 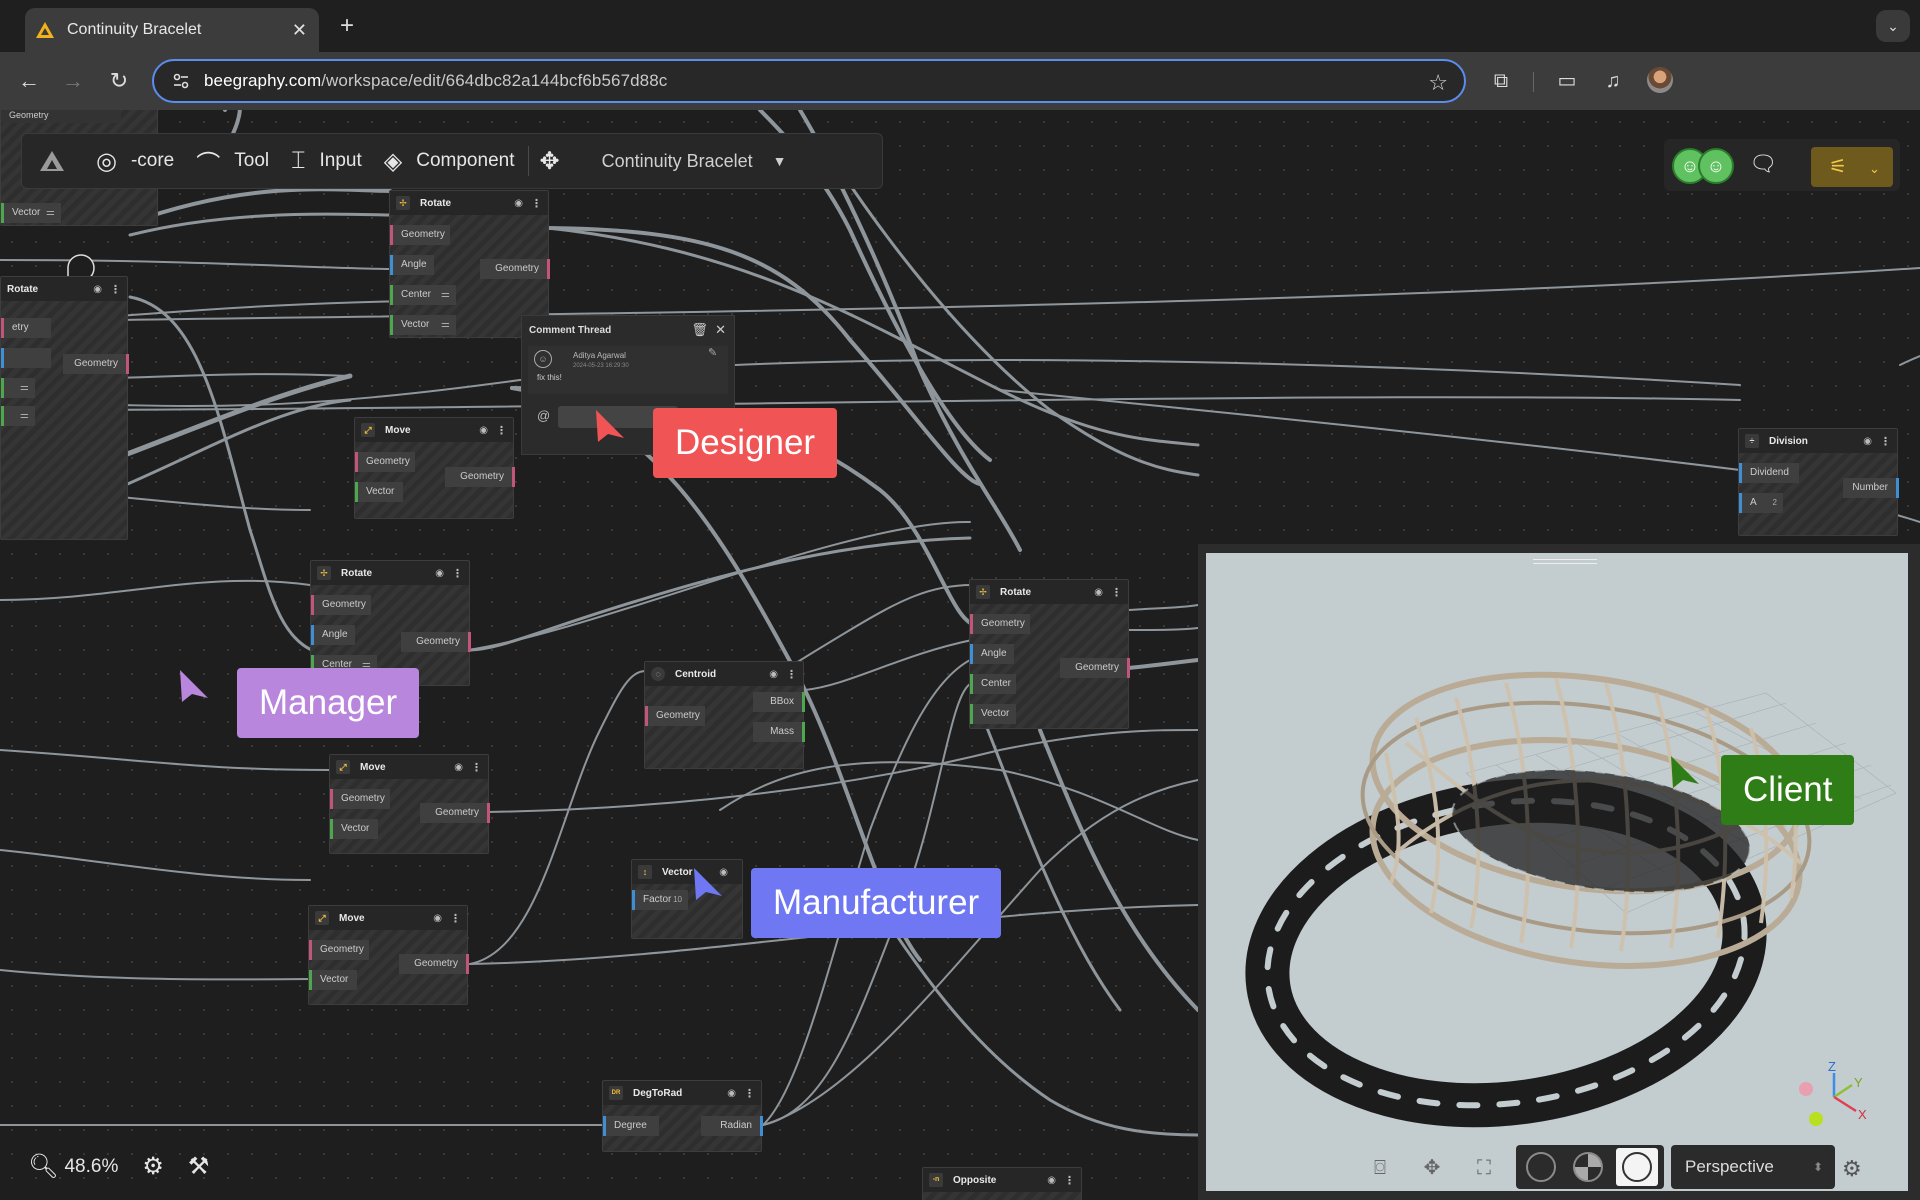 I want to click on engine-icon: ⚒, so click(x=199, y=1166).